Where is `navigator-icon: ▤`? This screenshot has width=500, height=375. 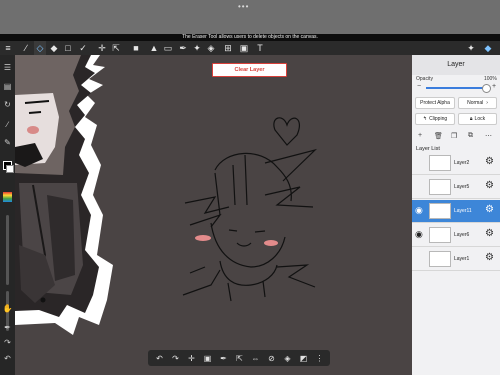
navigator-icon: ▤ is located at coordinates (7, 86).